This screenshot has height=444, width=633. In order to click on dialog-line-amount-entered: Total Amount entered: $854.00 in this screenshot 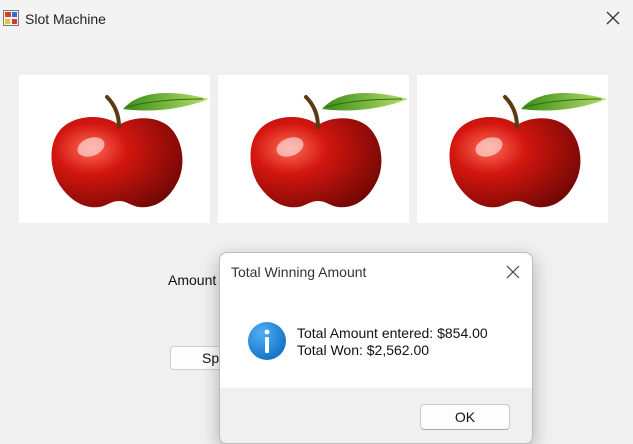, I will do `click(392, 333)`.